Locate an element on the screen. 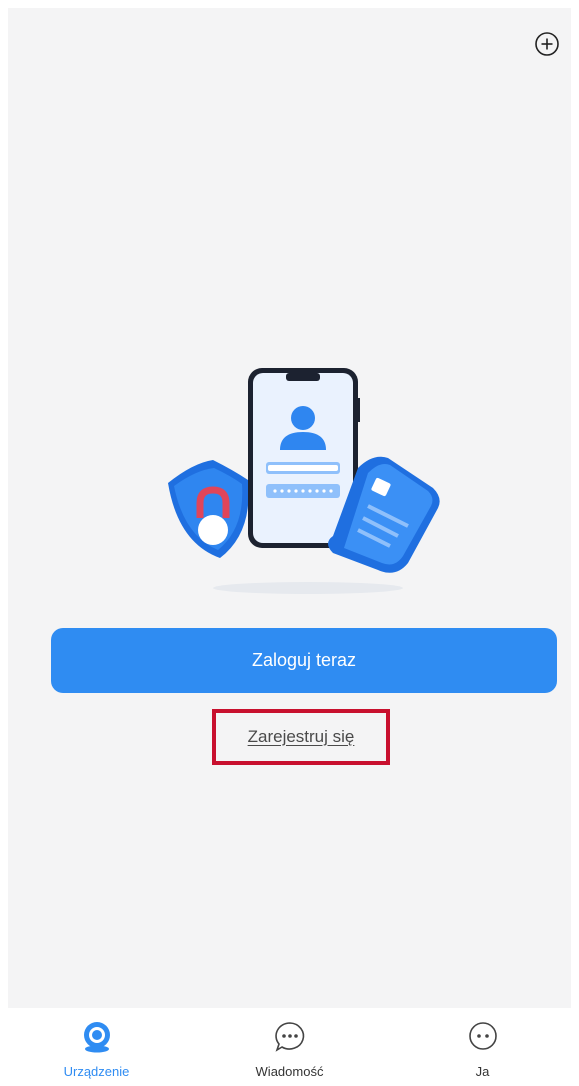 The width and height of the screenshot is (579, 1086). register-link: Zarejestruj się is located at coordinates (301, 737).